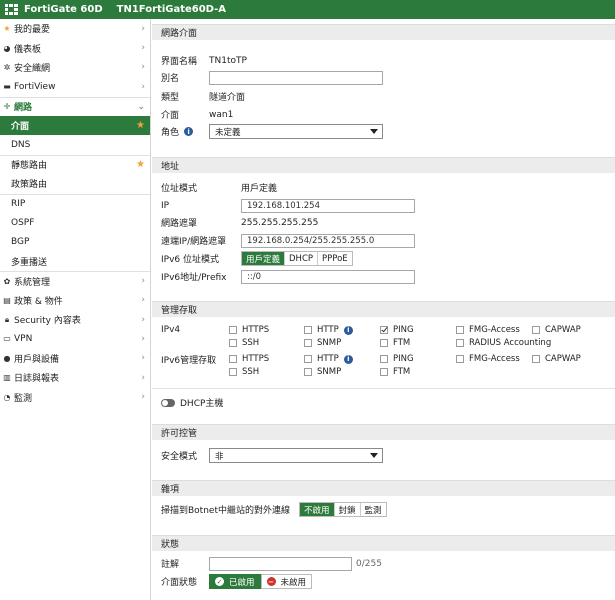 Image resolution: width=615 pixels, height=600 pixels. What do you see at coordinates (280, 563) in the screenshot?
I see `comment-textarea` at bounding box center [280, 563].